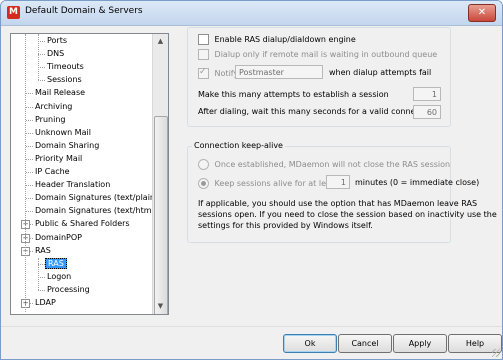 This screenshot has width=503, height=360. What do you see at coordinates (160, 41) in the screenshot?
I see `scroll-up-arrow-icon: ▲` at bounding box center [160, 41].